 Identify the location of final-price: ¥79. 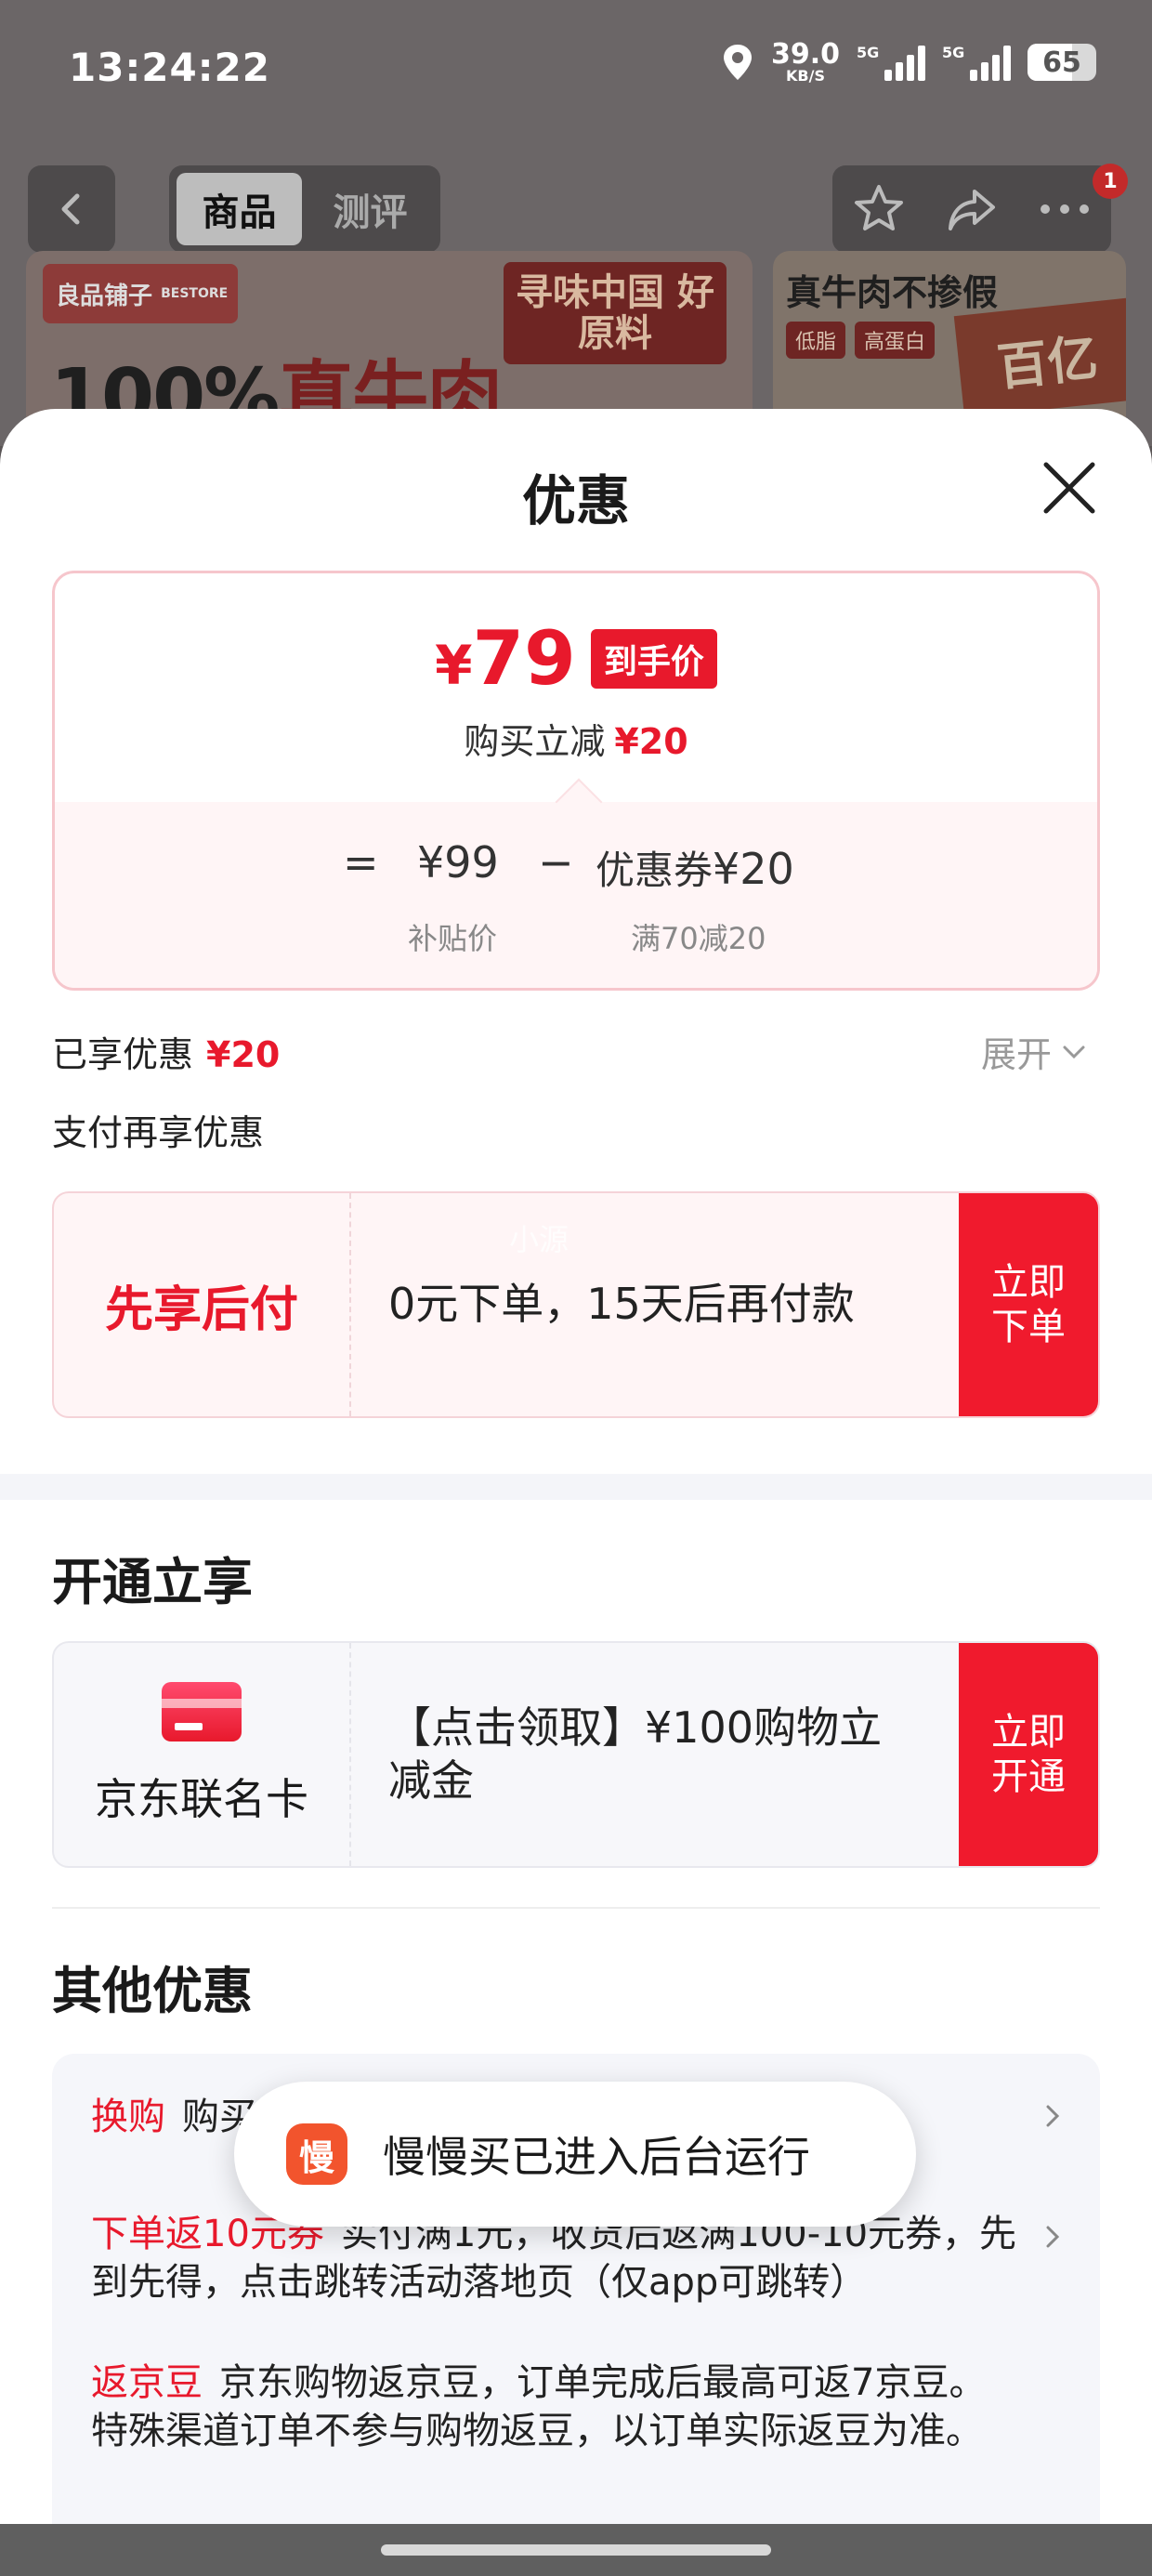
(505, 658).